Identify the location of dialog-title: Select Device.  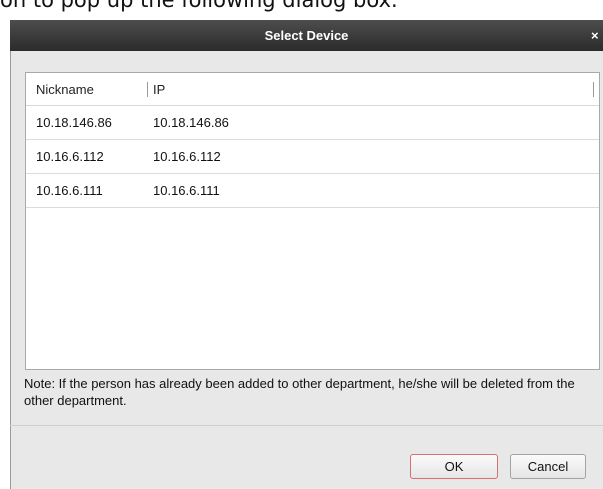
(306, 35).